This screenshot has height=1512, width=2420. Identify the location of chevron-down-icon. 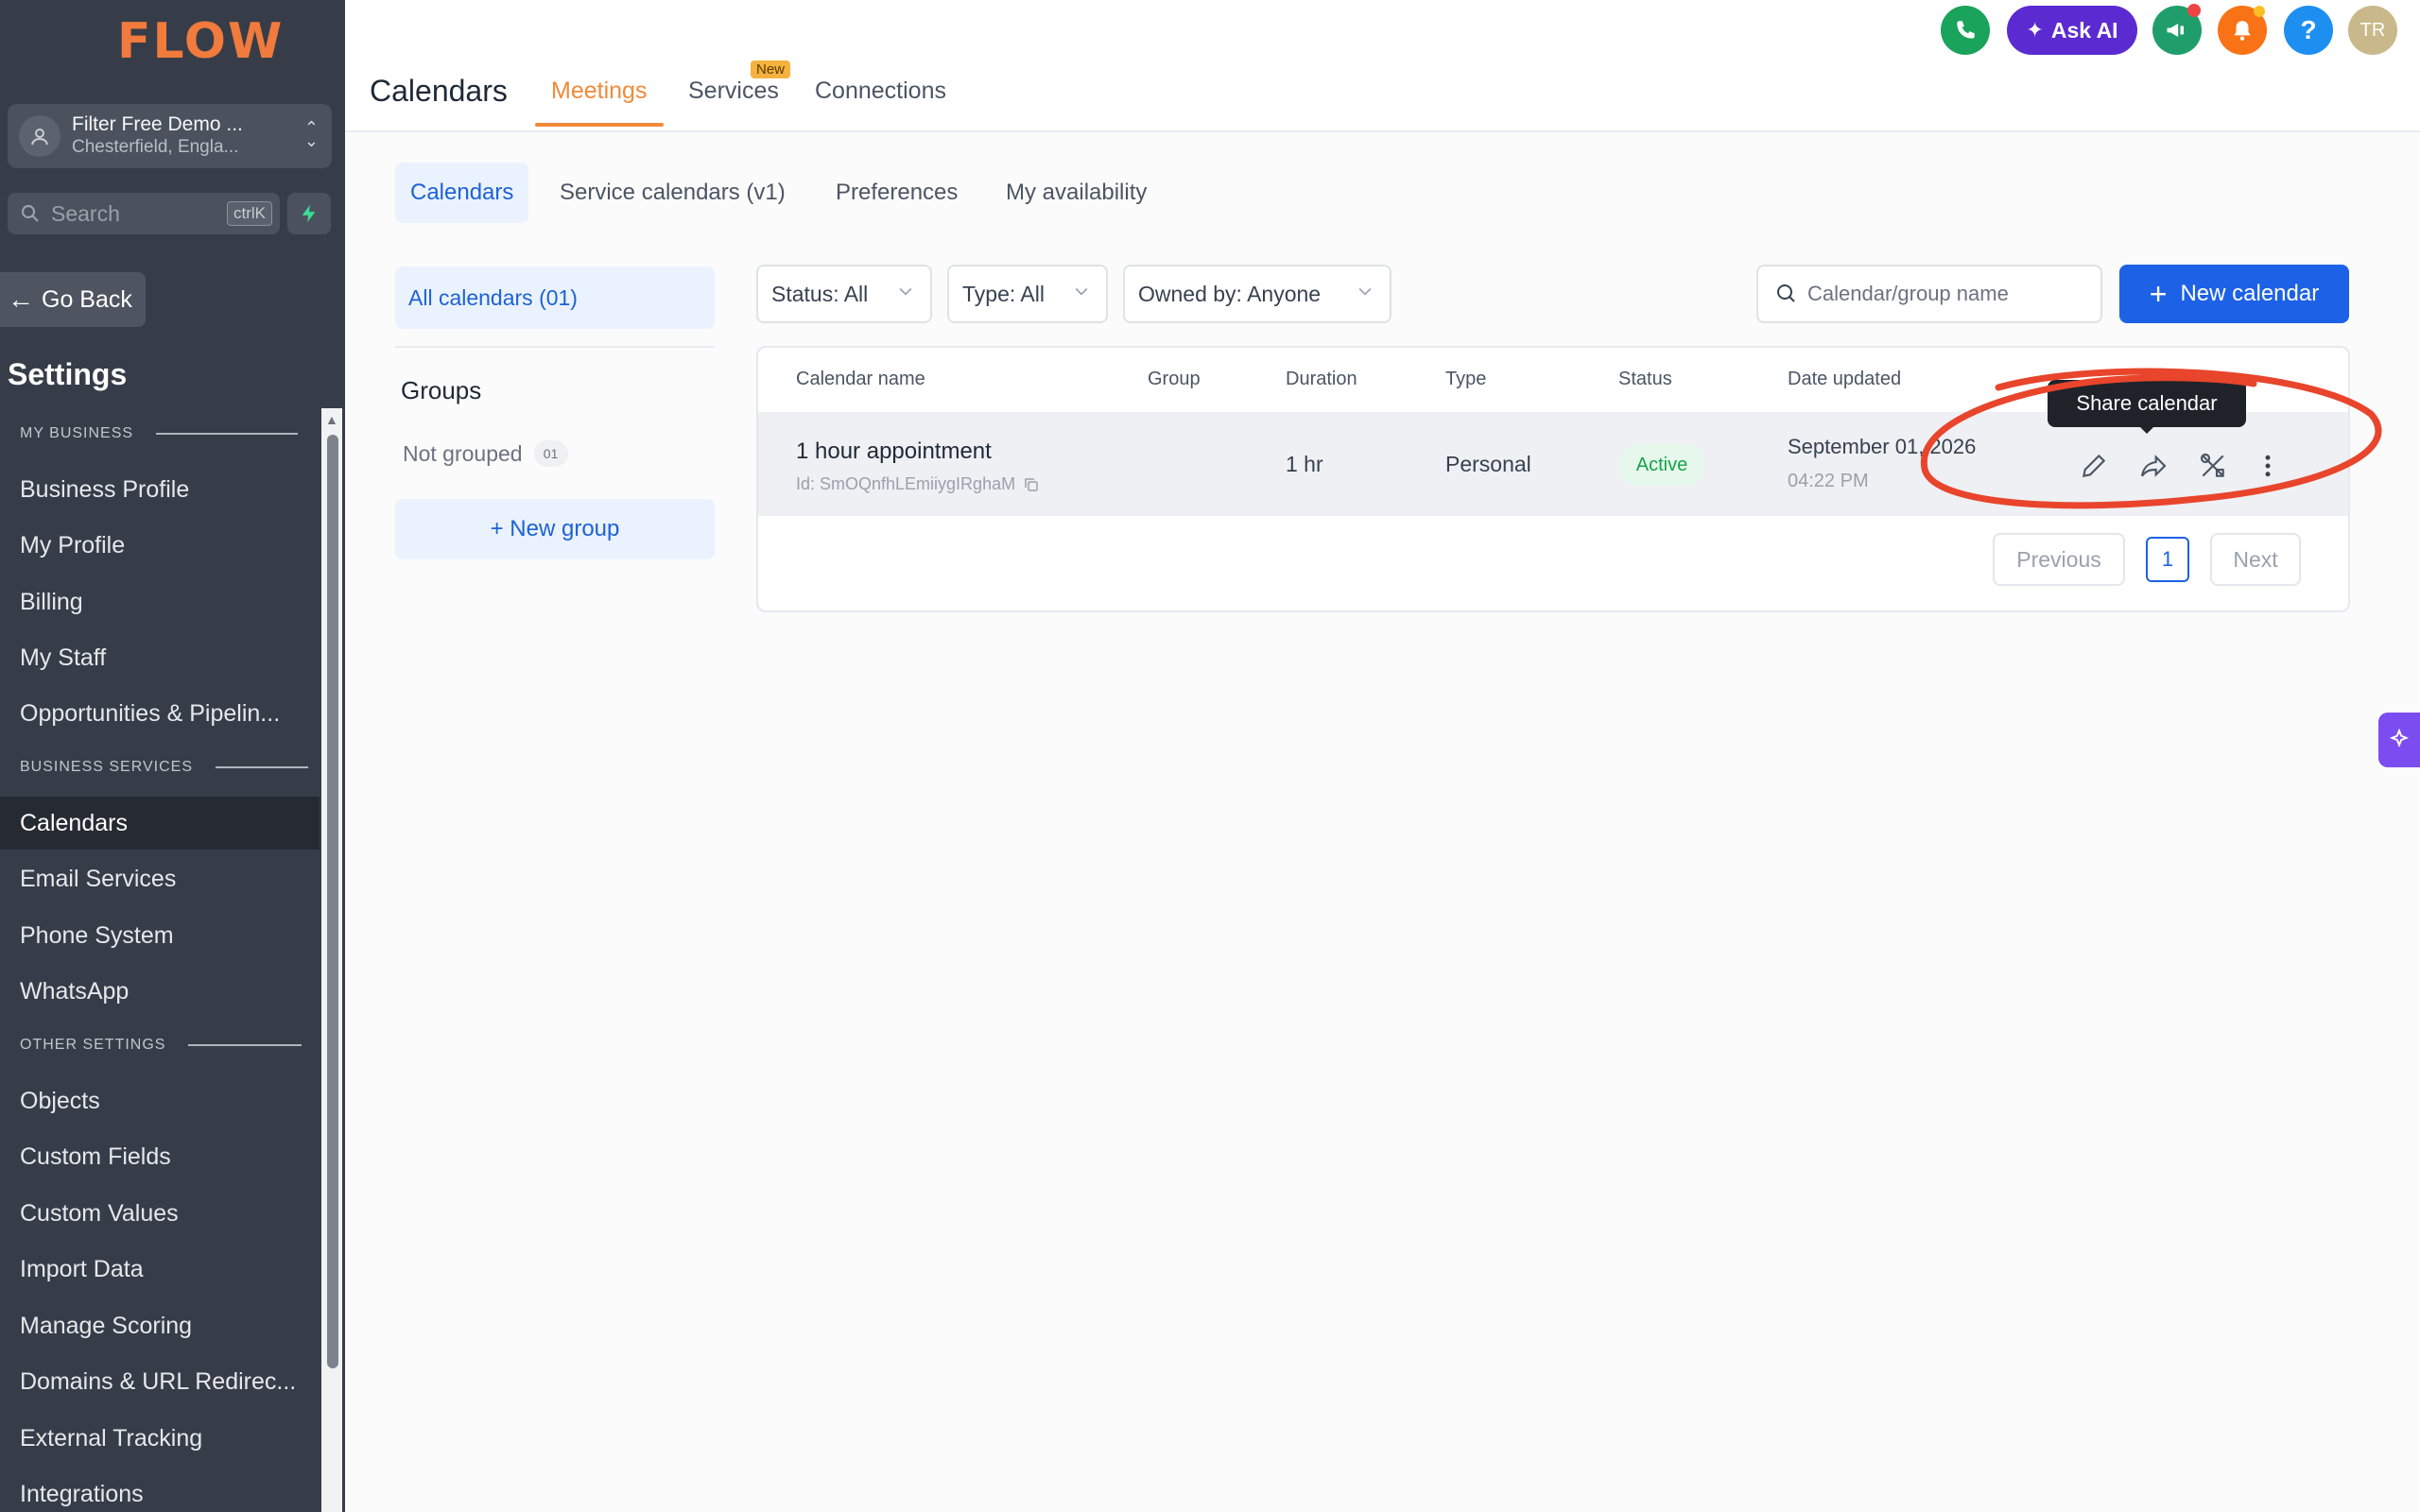
(1082, 291).